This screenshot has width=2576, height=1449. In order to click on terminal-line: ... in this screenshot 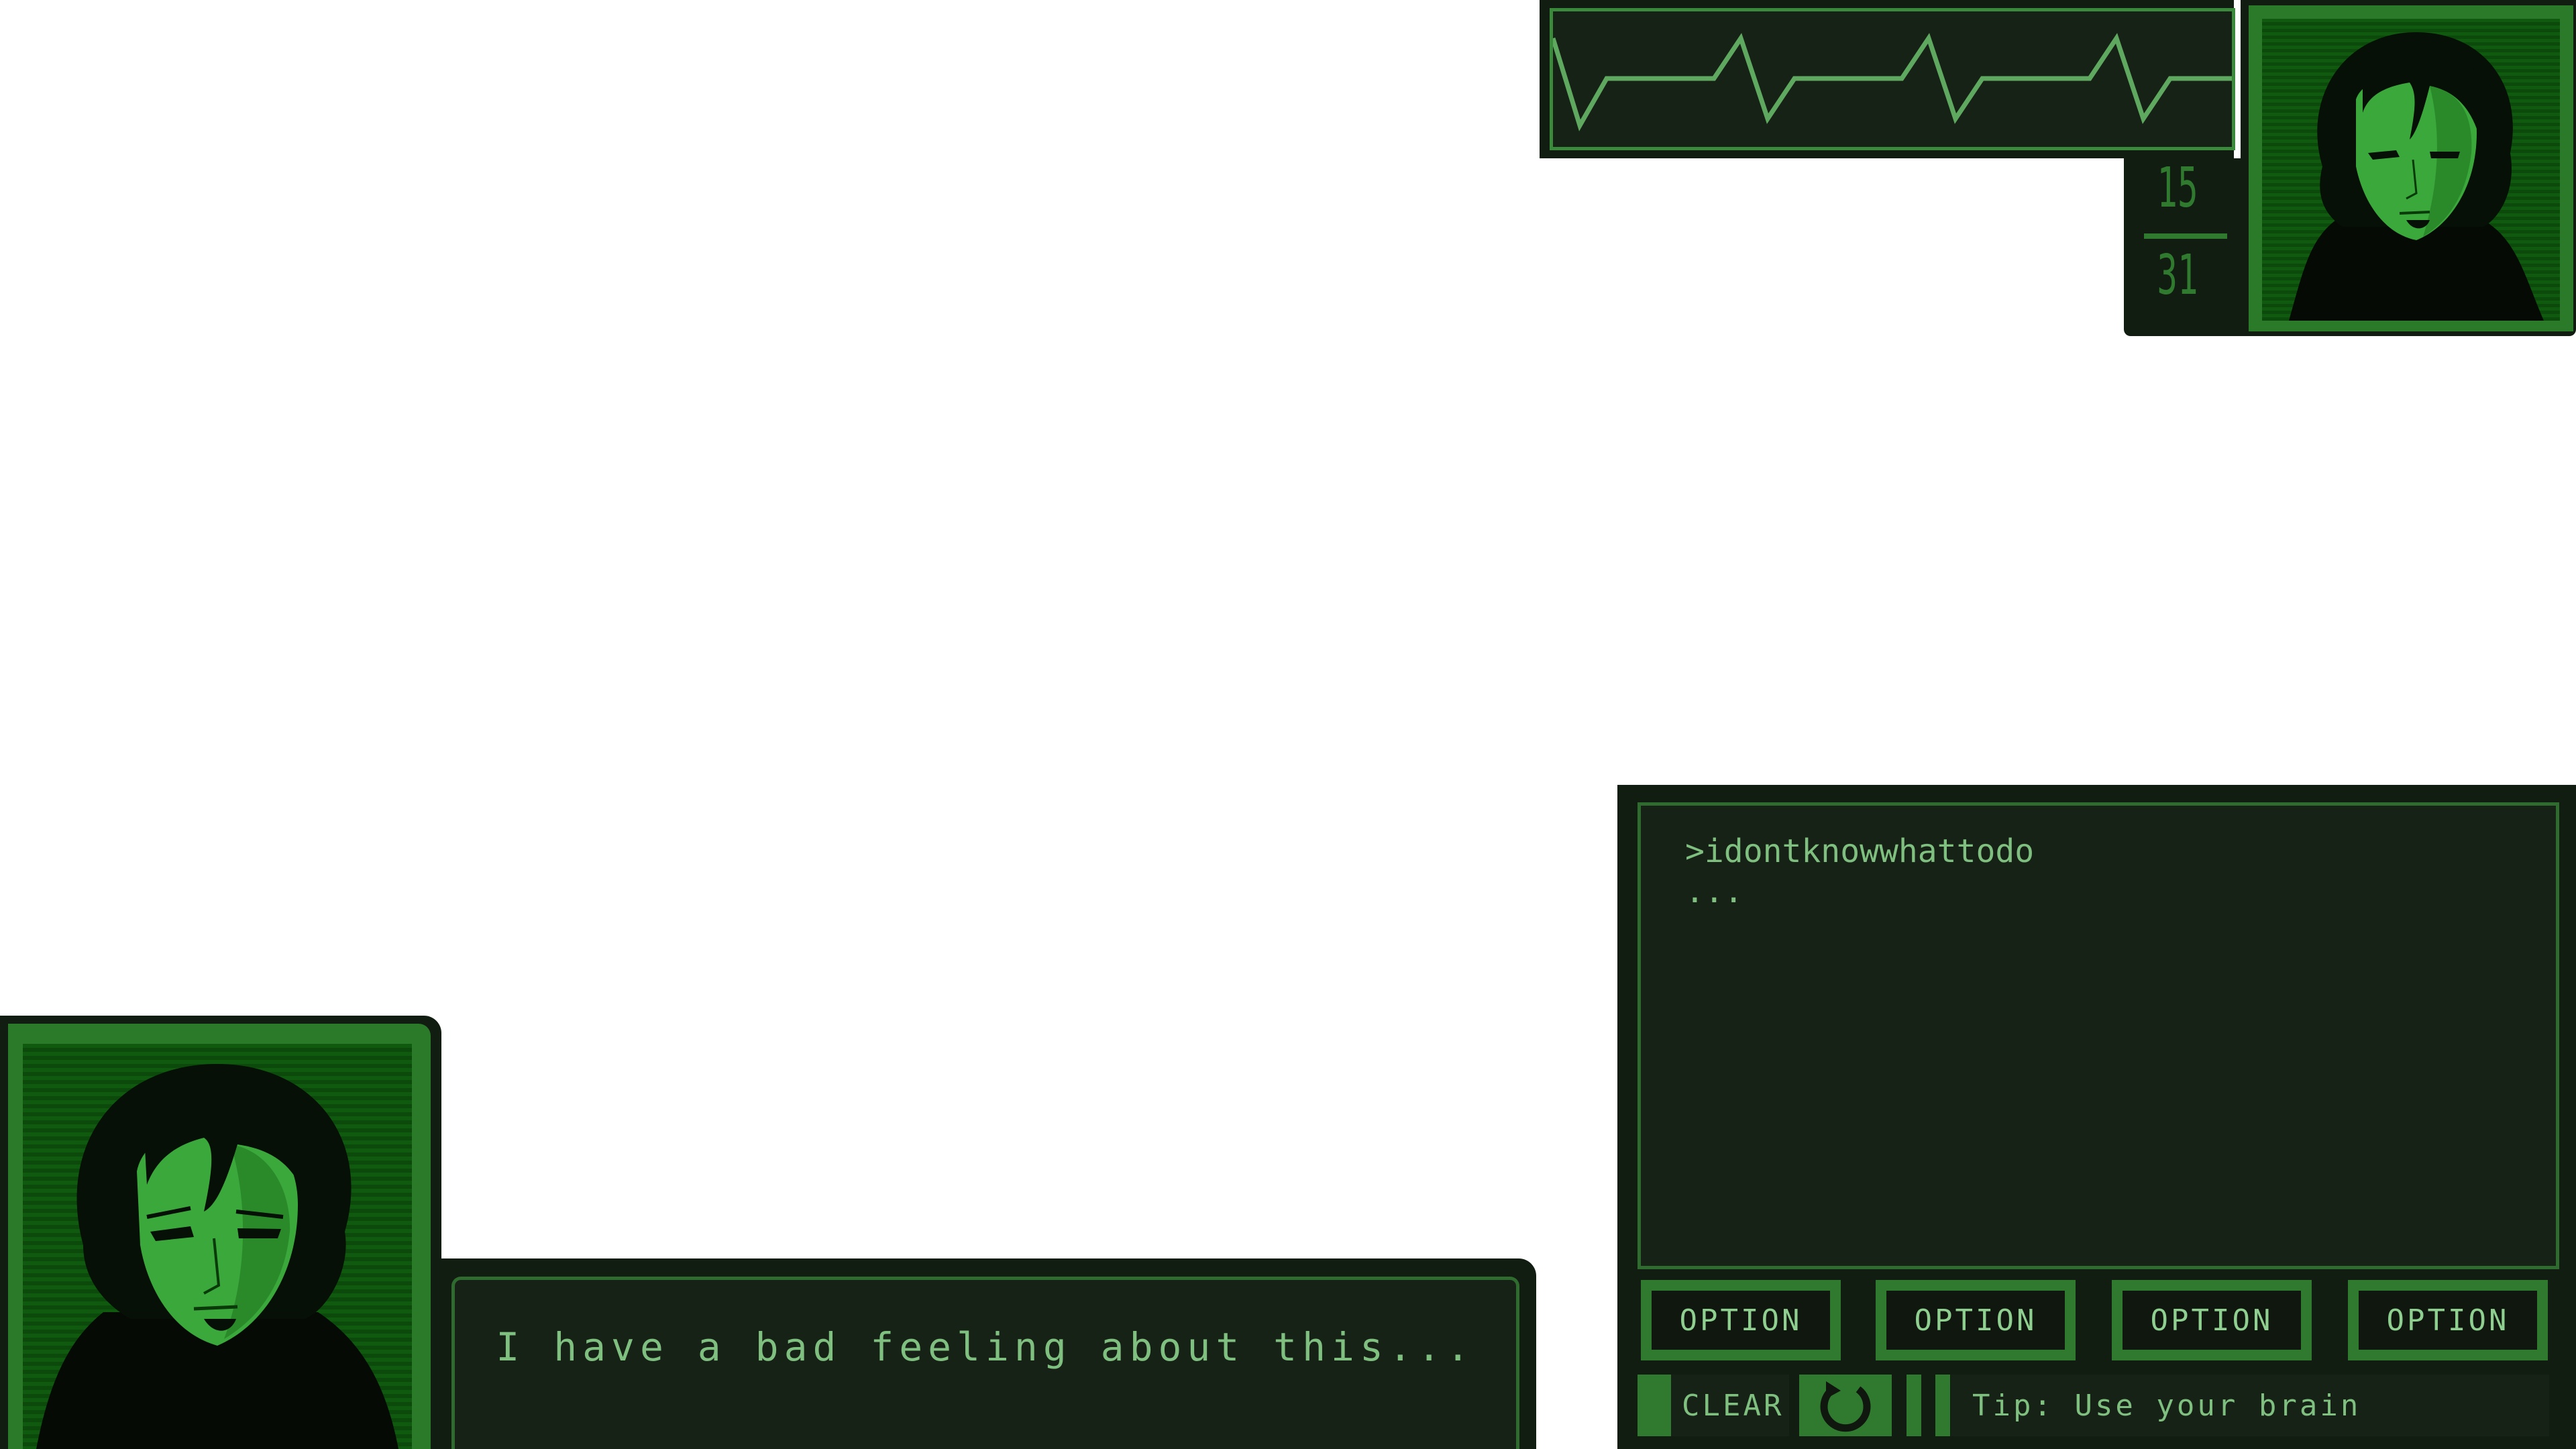, I will do `click(1714, 891)`.